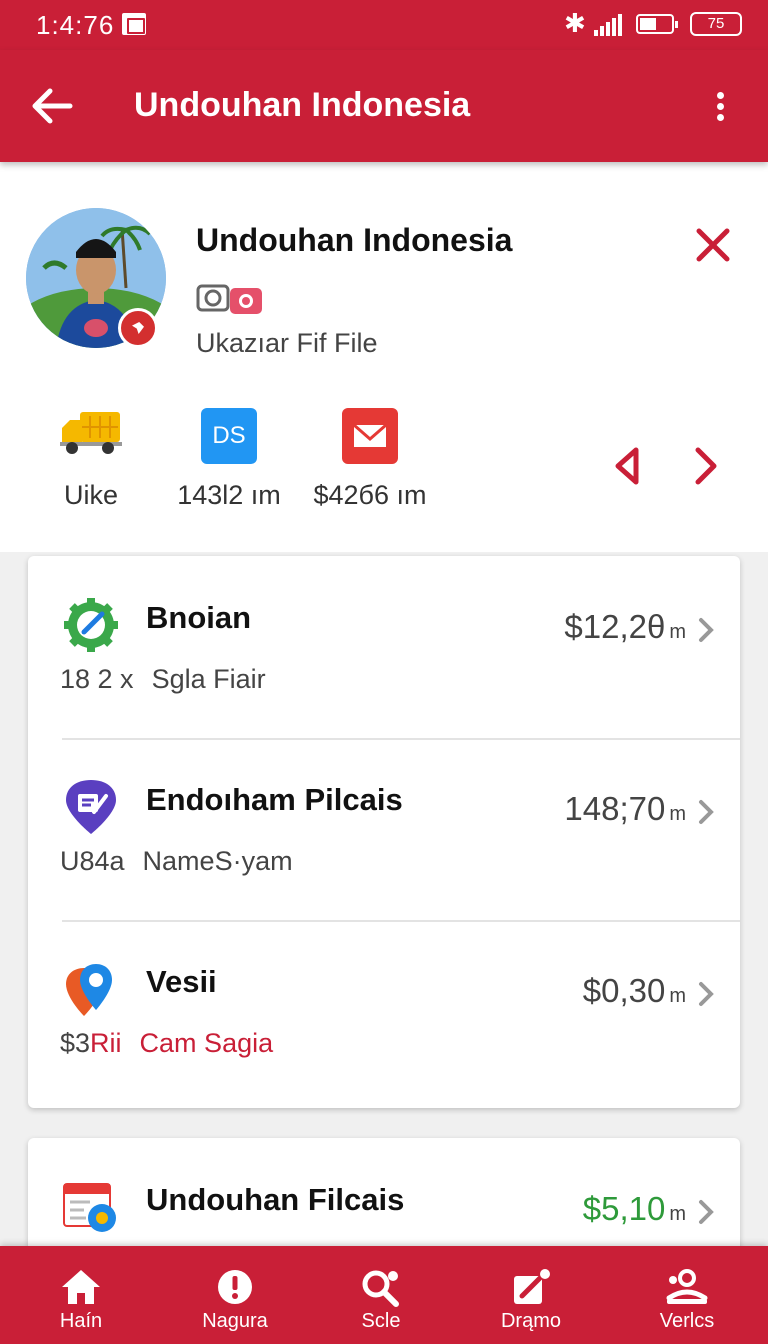 The width and height of the screenshot is (768, 1344). What do you see at coordinates (91, 625) in the screenshot?
I see `gear-edit-icon` at bounding box center [91, 625].